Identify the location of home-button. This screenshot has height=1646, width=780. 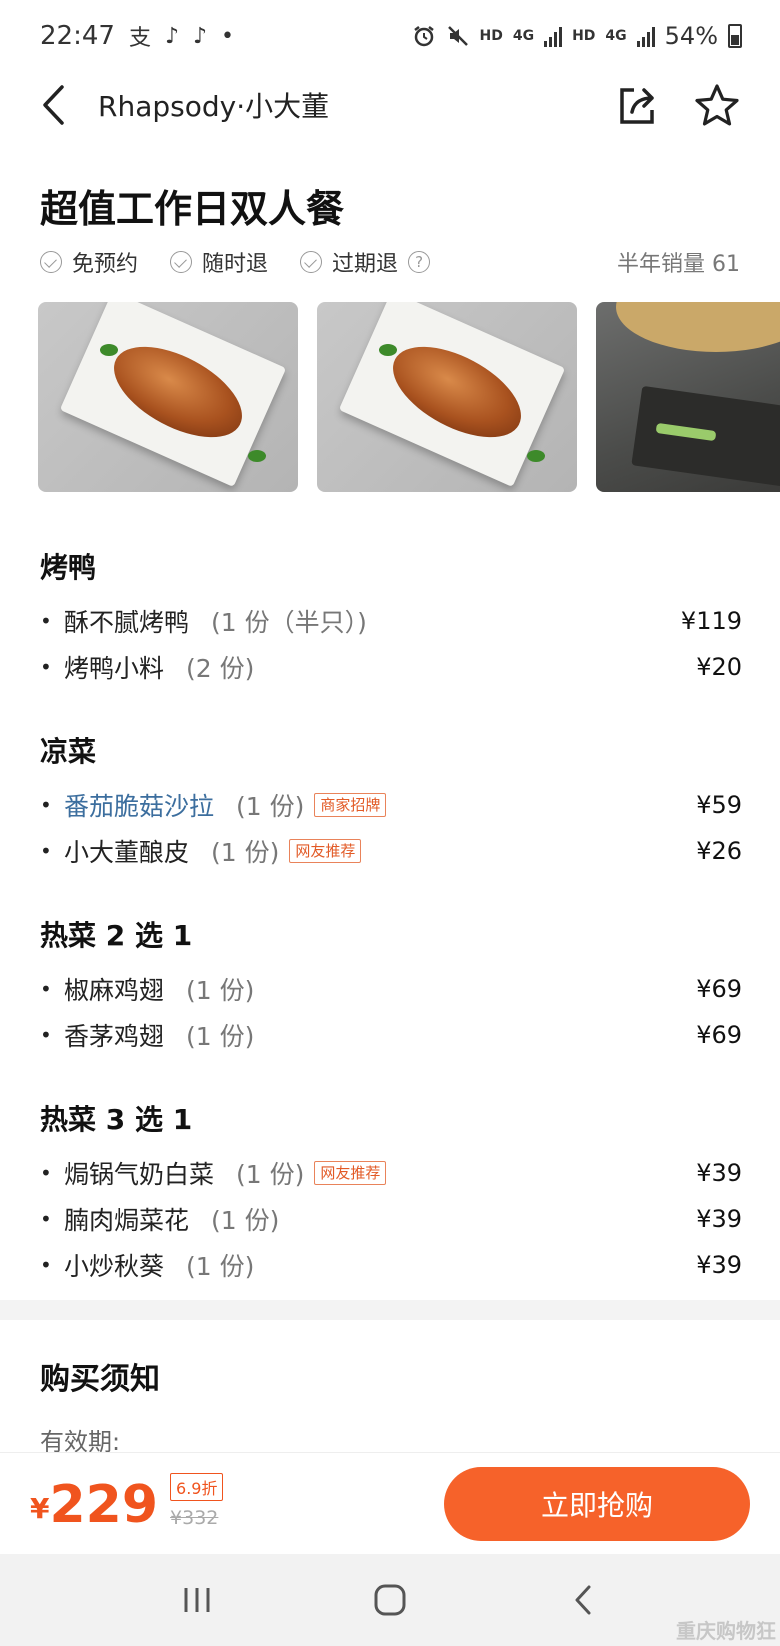
(390, 1600).